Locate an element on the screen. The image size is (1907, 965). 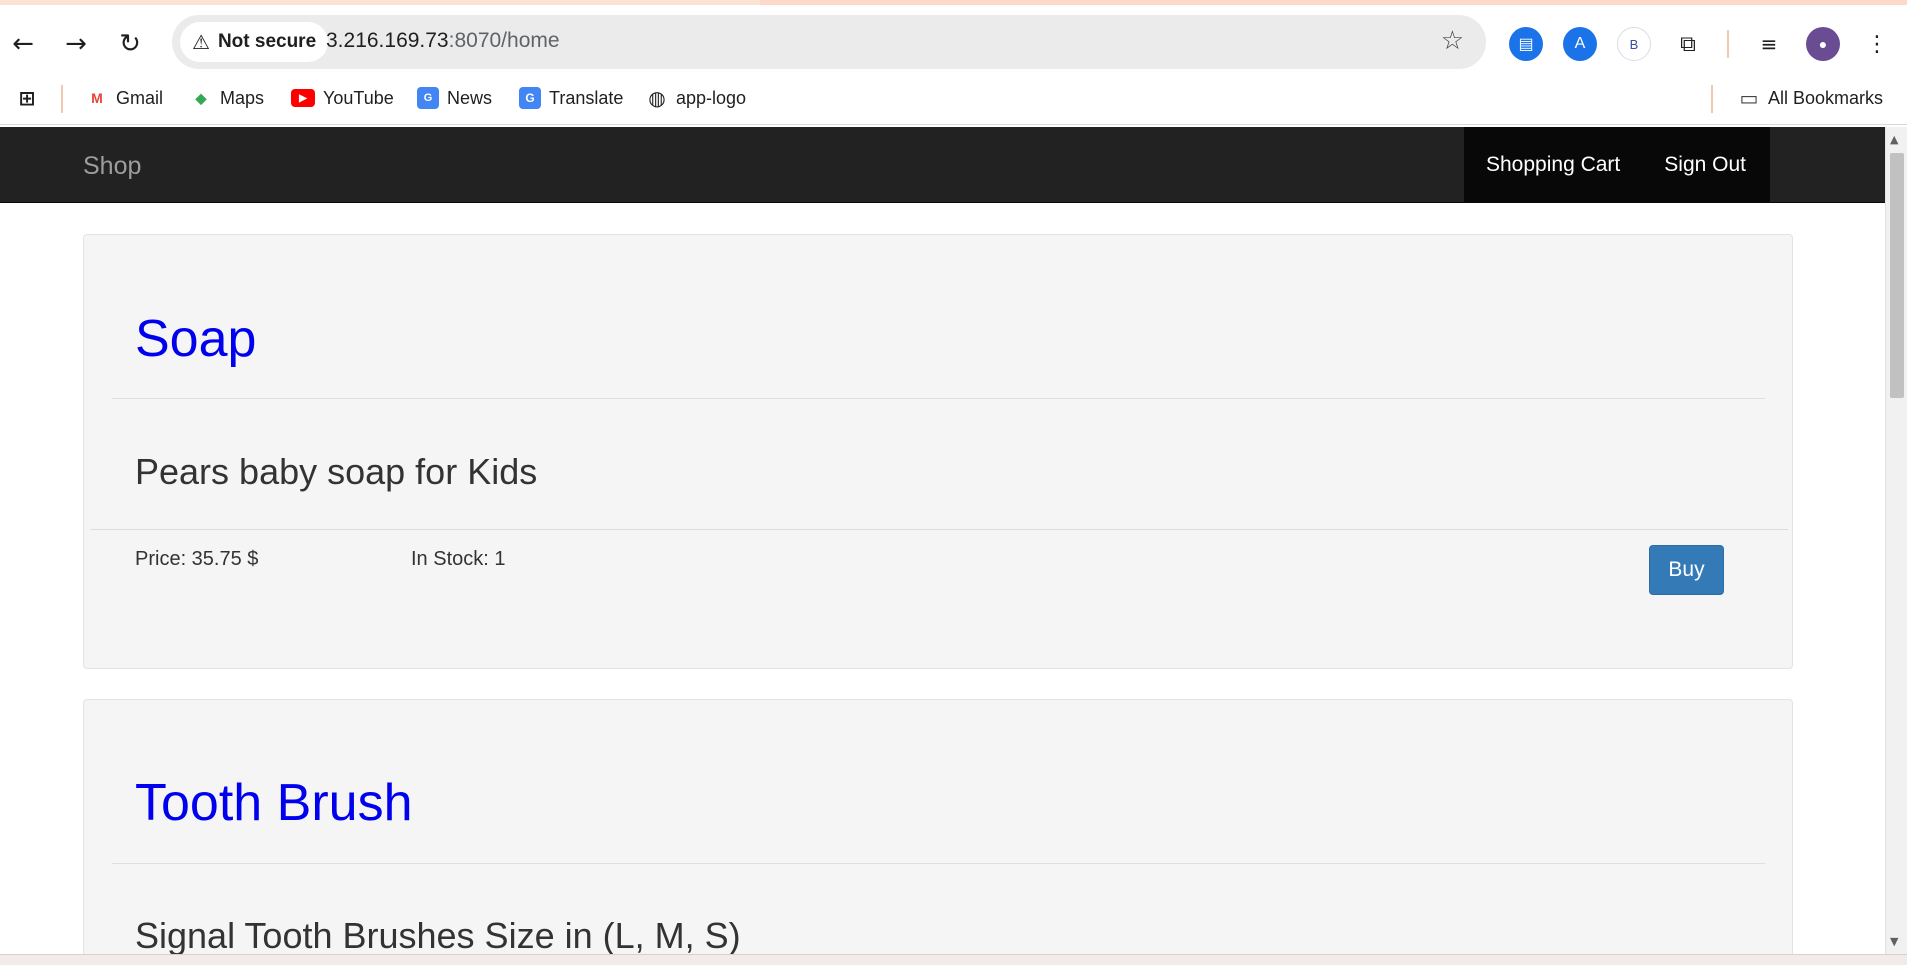
b-extension-icon: B is located at coordinates (1634, 44).